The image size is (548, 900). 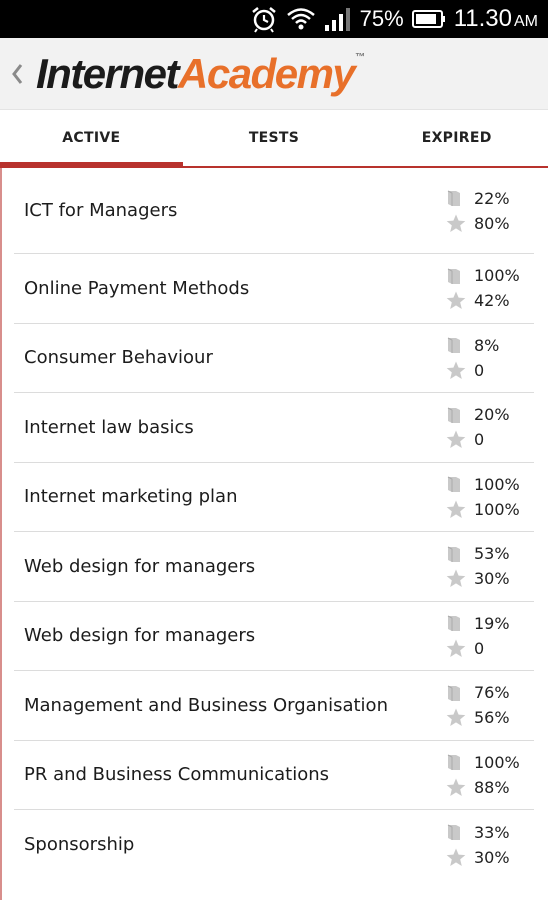 I want to click on tab-label: TESTS, so click(x=274, y=138).